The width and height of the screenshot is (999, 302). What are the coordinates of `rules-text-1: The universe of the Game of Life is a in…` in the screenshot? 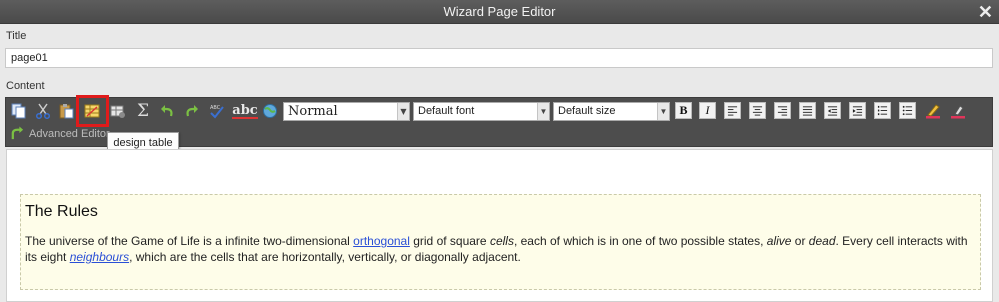 It's located at (189, 241).